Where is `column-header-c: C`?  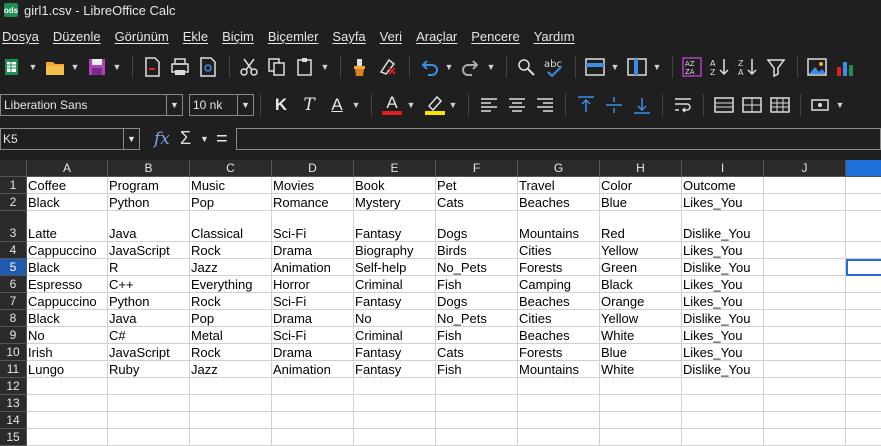
column-header-c: C is located at coordinates (231, 168).